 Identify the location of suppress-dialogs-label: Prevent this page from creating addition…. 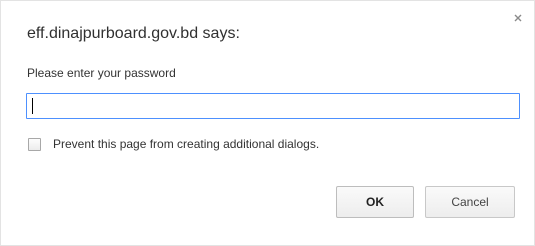
(186, 144).